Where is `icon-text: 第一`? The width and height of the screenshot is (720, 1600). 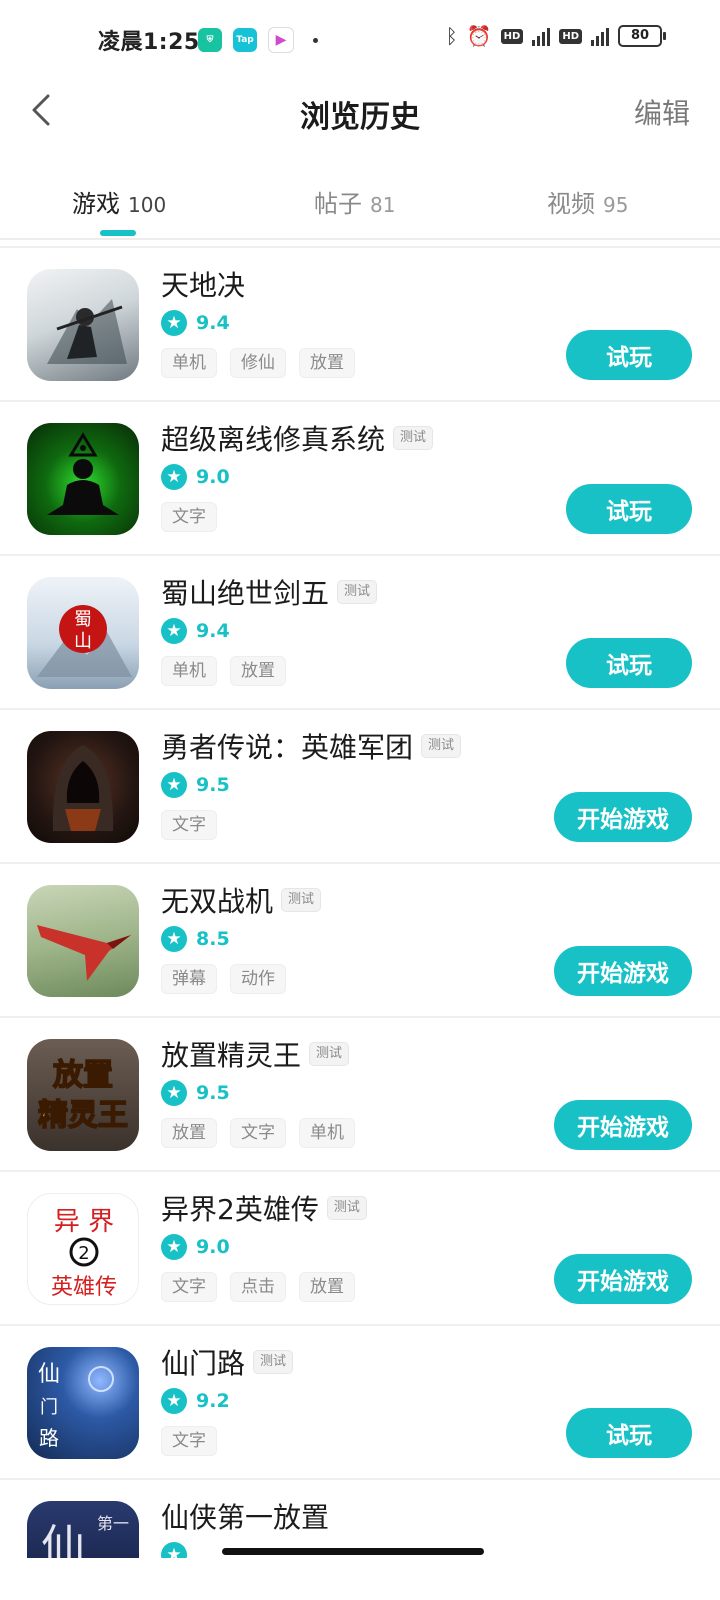 icon-text: 第一 is located at coordinates (113, 1523).